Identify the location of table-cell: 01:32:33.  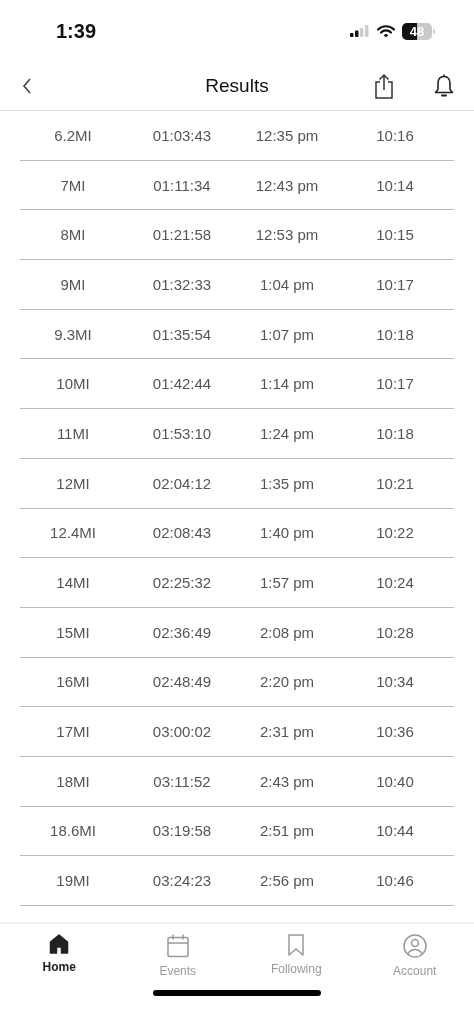
(182, 284).